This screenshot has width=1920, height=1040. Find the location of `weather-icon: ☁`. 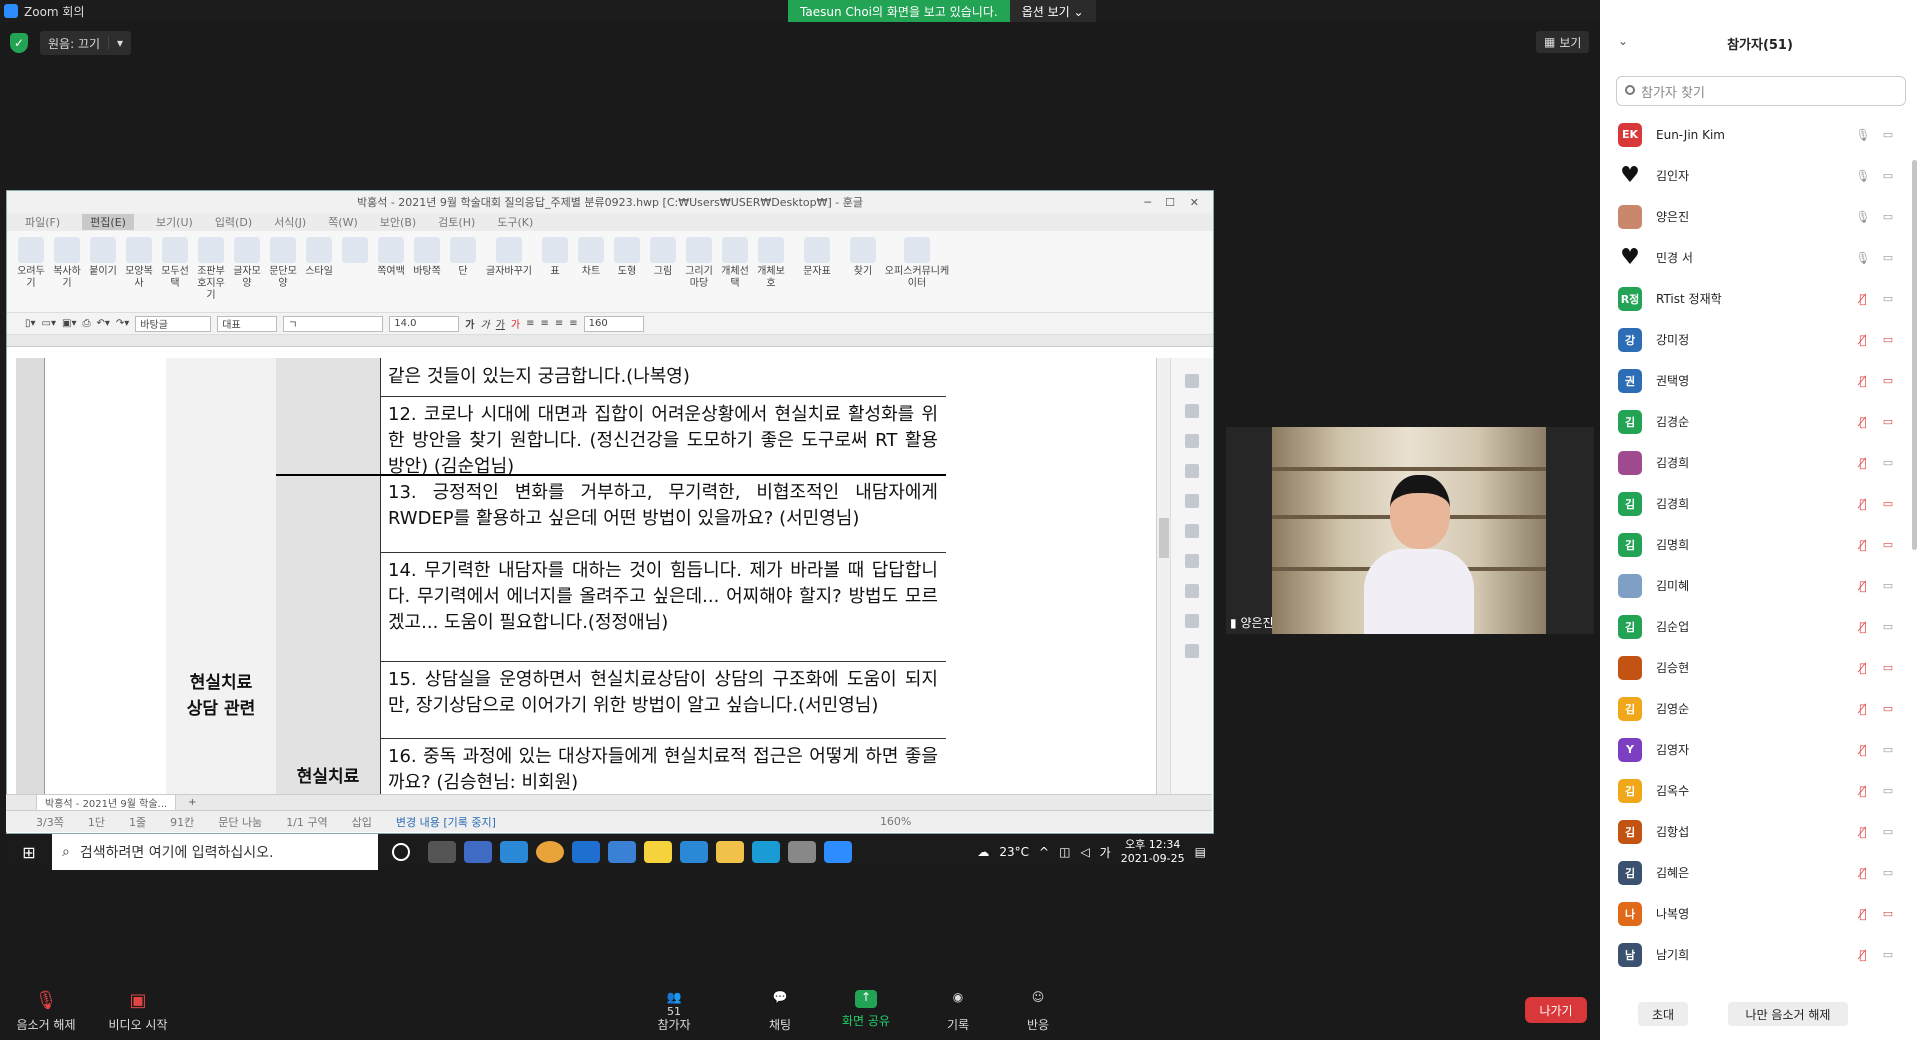

weather-icon: ☁ is located at coordinates (983, 852).